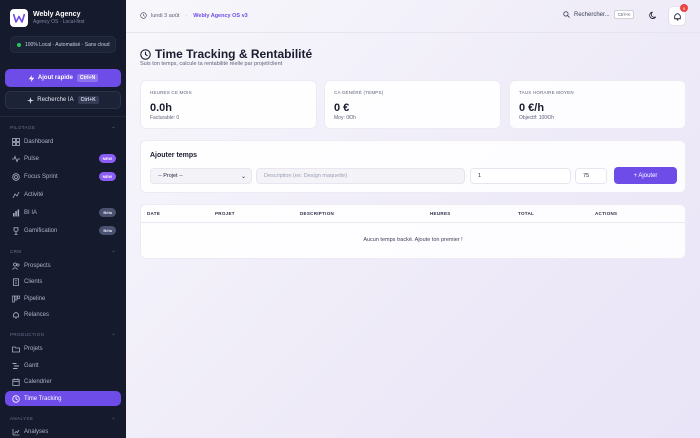 The height and width of the screenshot is (438, 700). Describe the element at coordinates (22, 418) in the screenshot. I see `section-label: ANALYSE` at that location.